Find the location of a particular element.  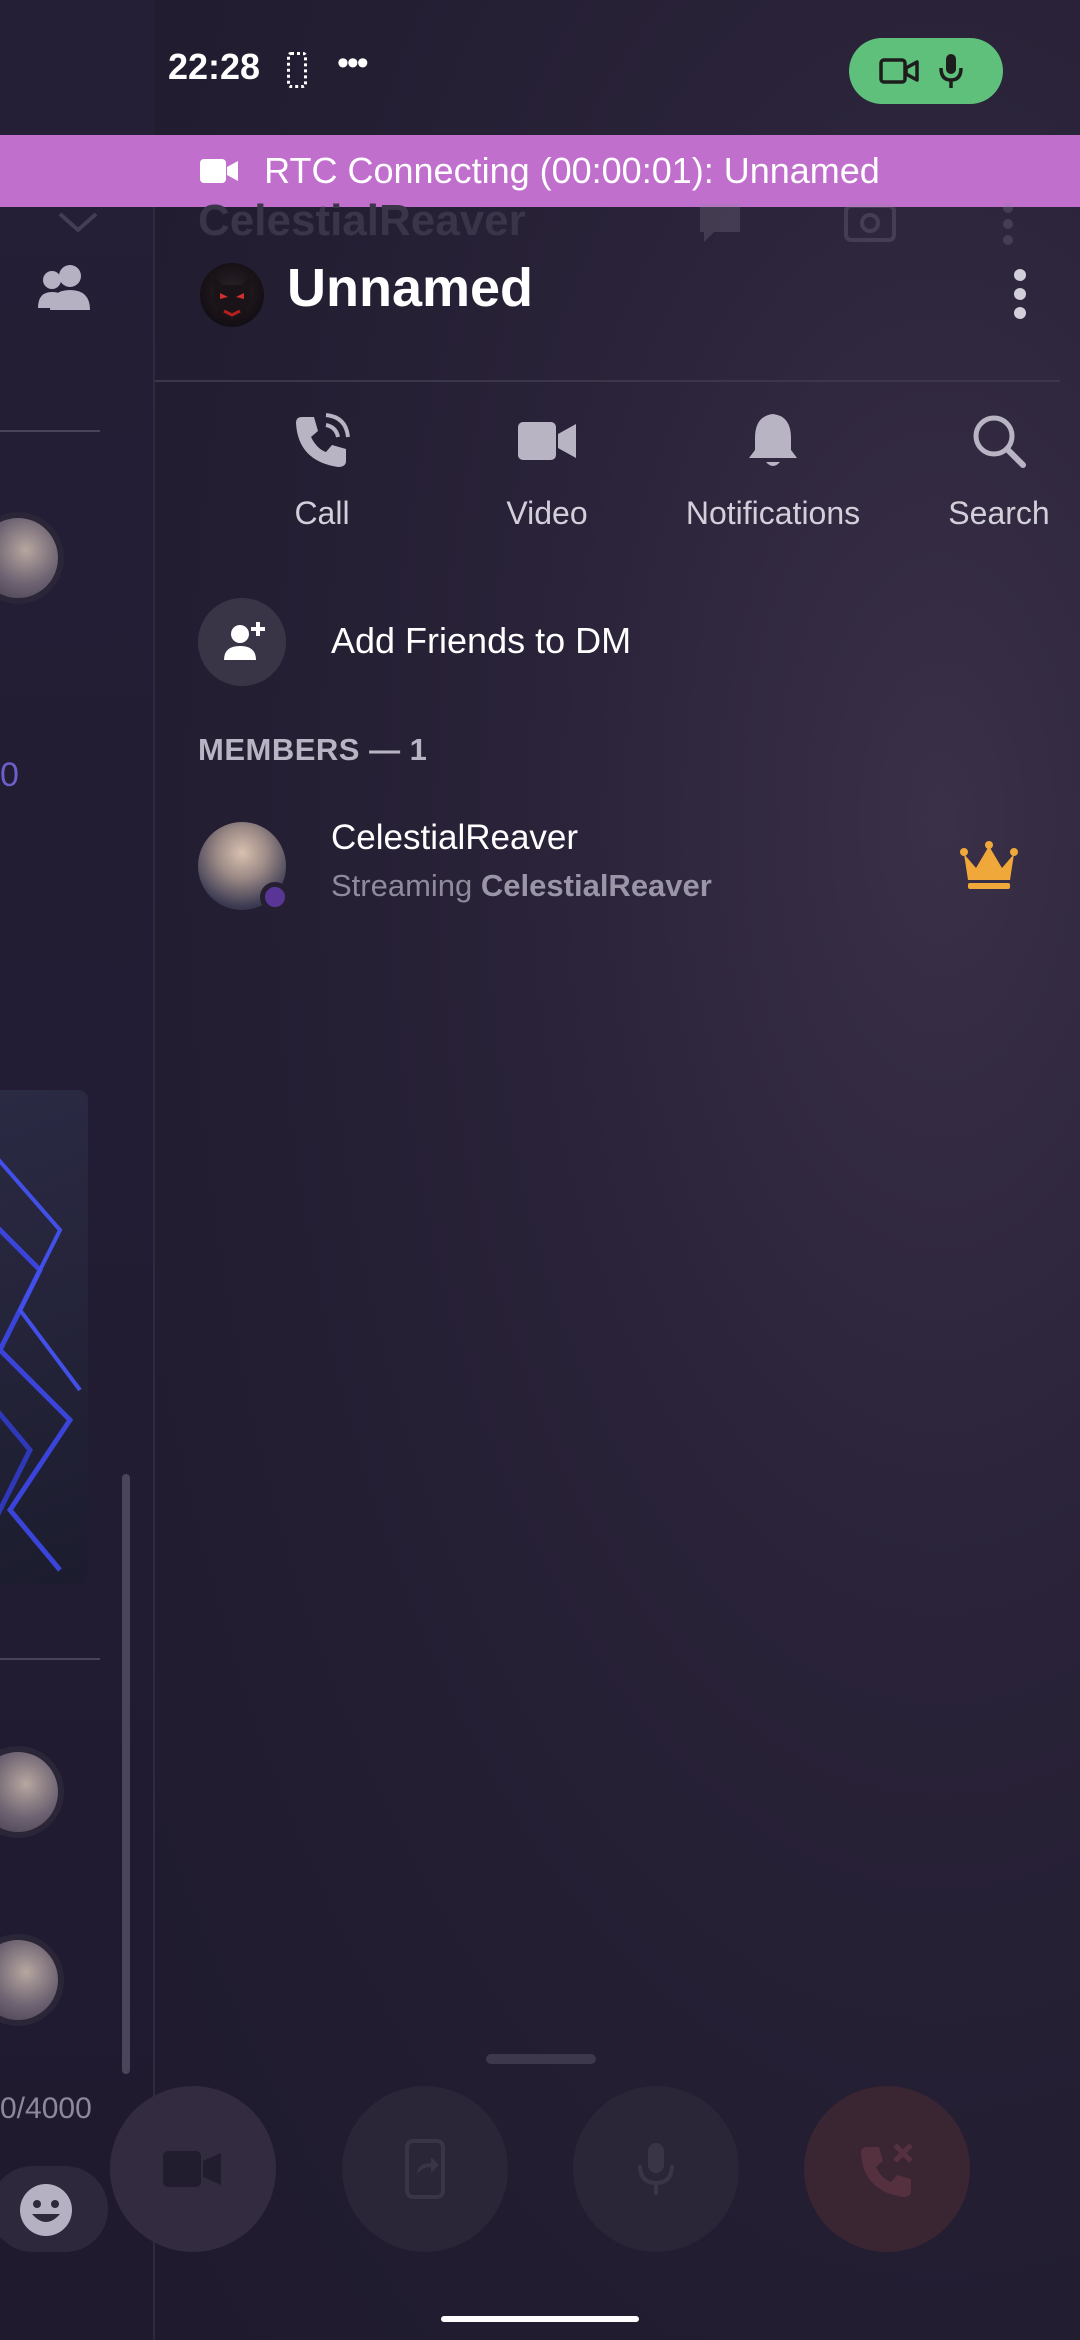

screen-share-button is located at coordinates (425, 2169).